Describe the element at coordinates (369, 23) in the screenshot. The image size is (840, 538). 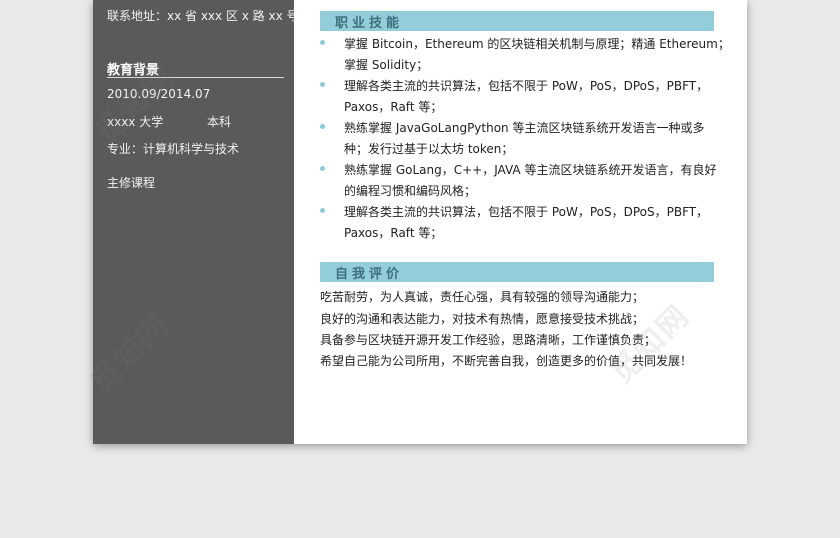
I see `skills-title: 职业技能` at that location.